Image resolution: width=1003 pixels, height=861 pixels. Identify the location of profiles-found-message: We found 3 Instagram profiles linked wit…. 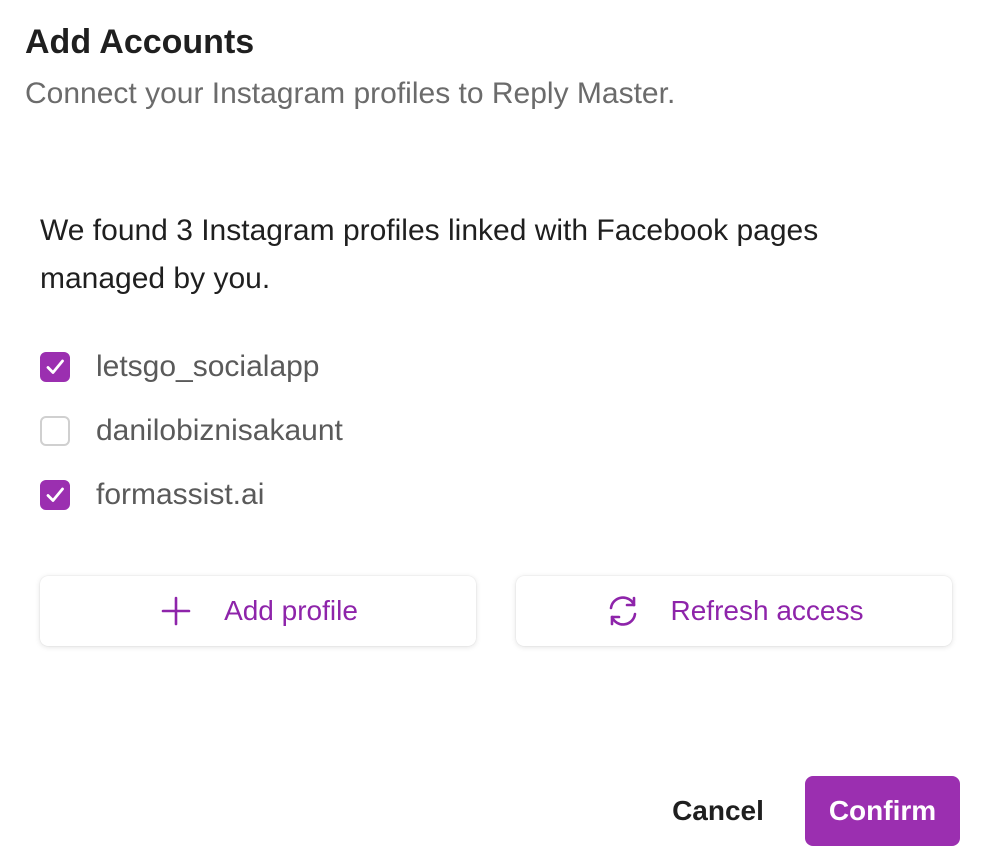
(429, 254).